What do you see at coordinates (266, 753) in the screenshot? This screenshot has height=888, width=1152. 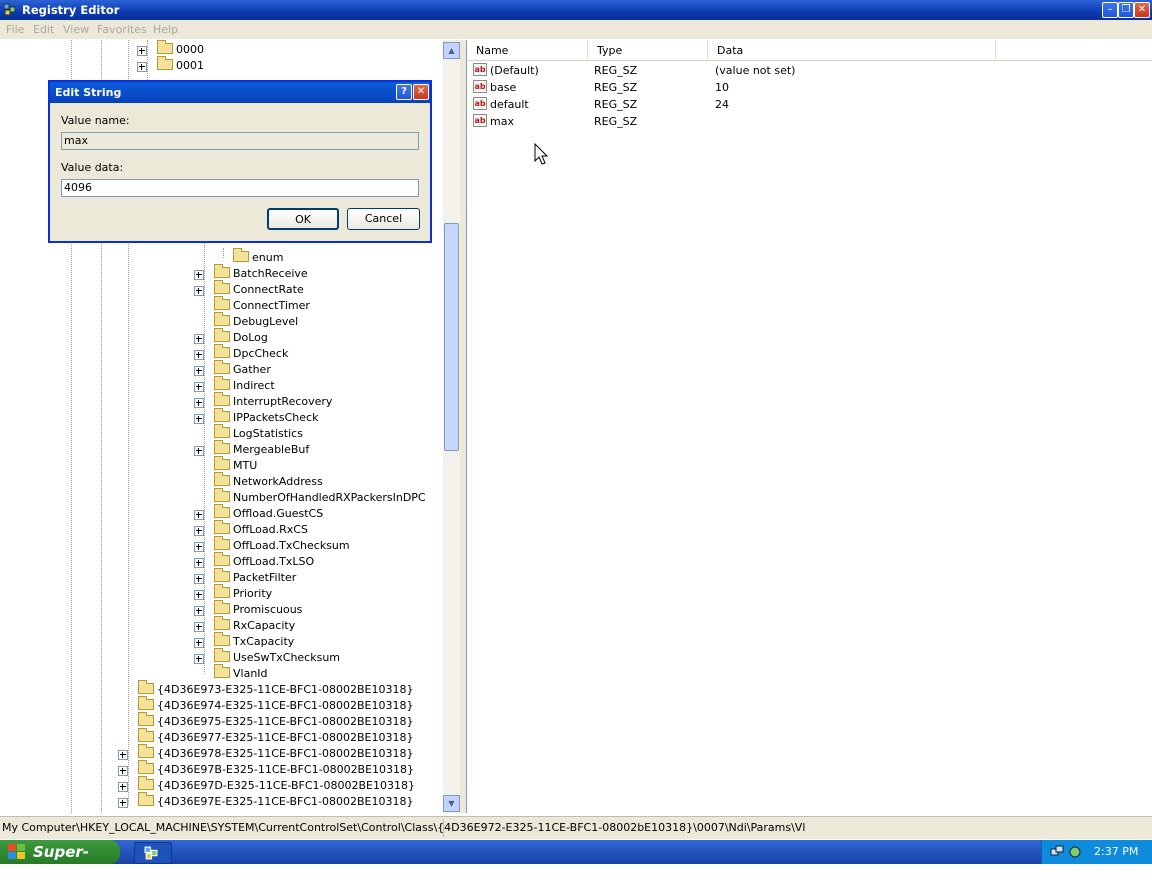 I see `tree-node-class: {4D36E978-E325-11CE-BFC1-08002BE10318}` at bounding box center [266, 753].